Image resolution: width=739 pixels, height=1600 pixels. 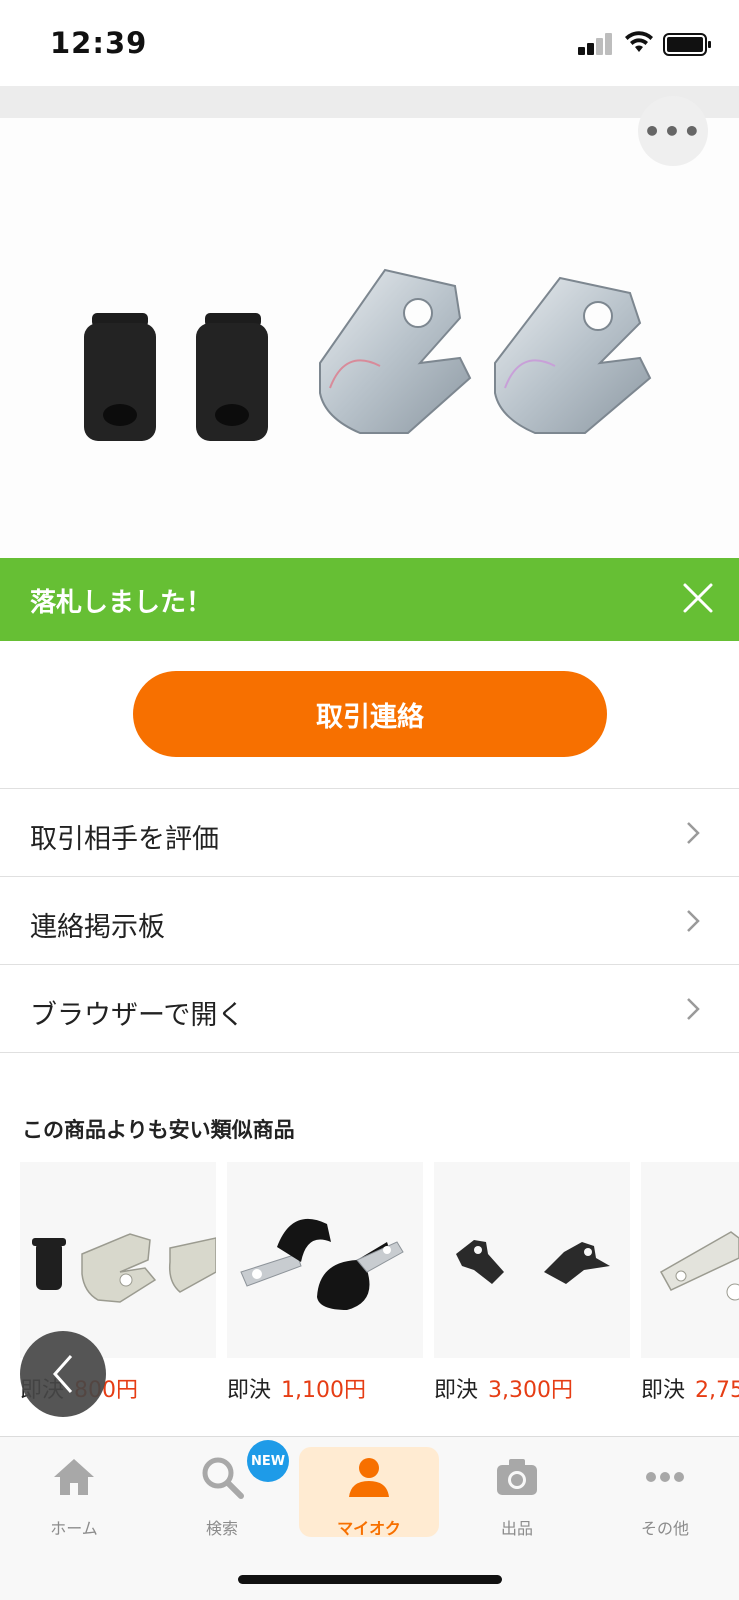 What do you see at coordinates (596, 44) in the screenshot?
I see `signal-icon` at bounding box center [596, 44].